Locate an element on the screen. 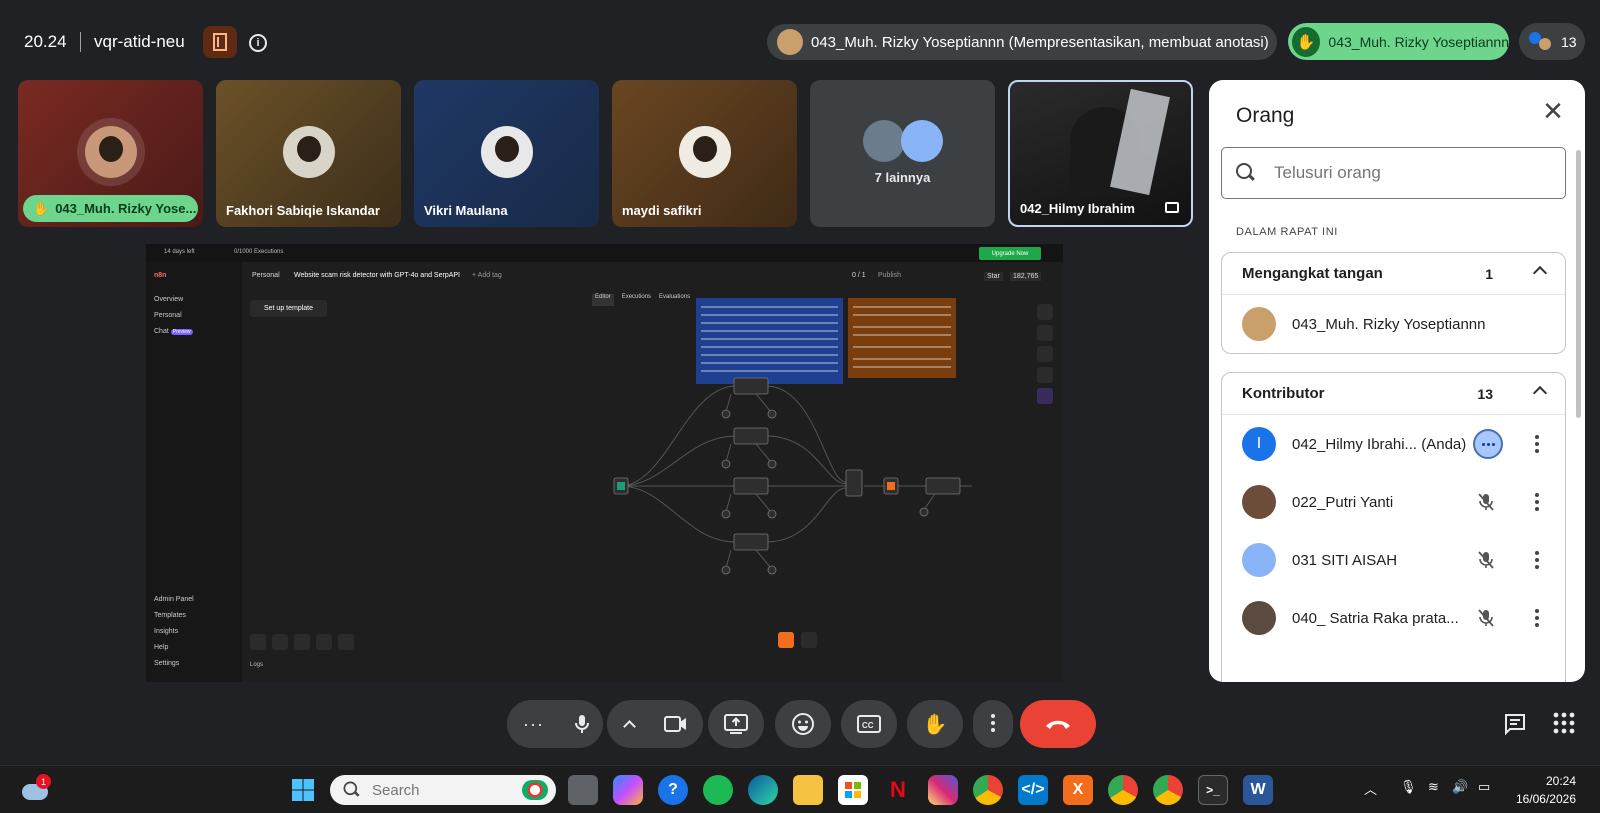 This screenshot has height=813, width=1600. sidebar-insights: Insights is located at coordinates (166, 631).